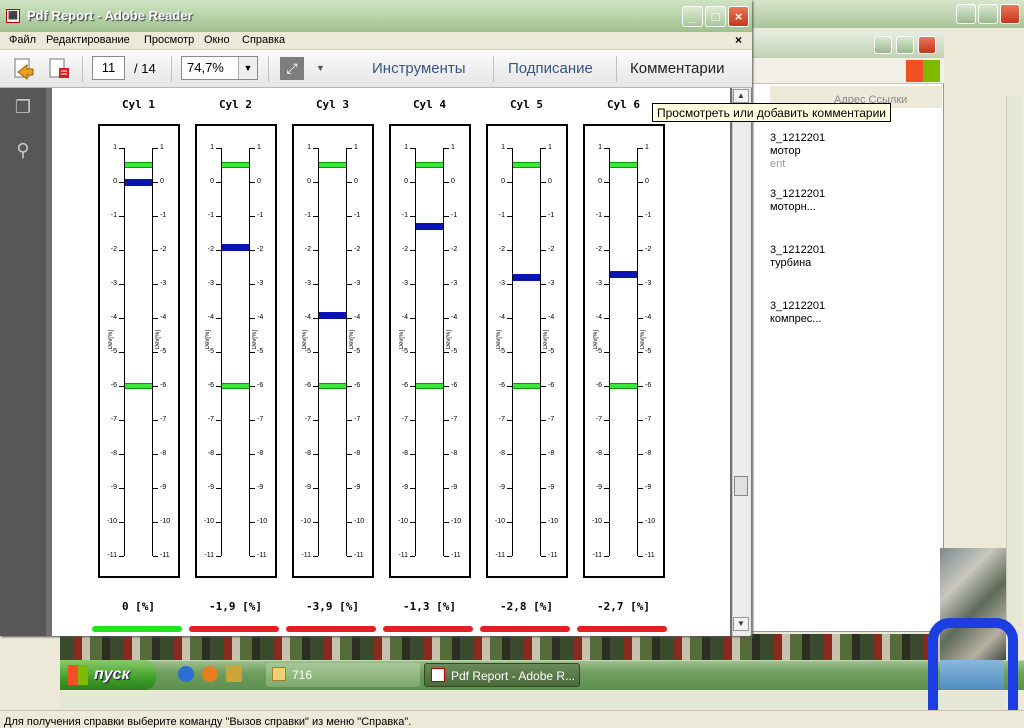  Describe the element at coordinates (741, 362) in the screenshot. I see `vertical-scrollbar` at that location.